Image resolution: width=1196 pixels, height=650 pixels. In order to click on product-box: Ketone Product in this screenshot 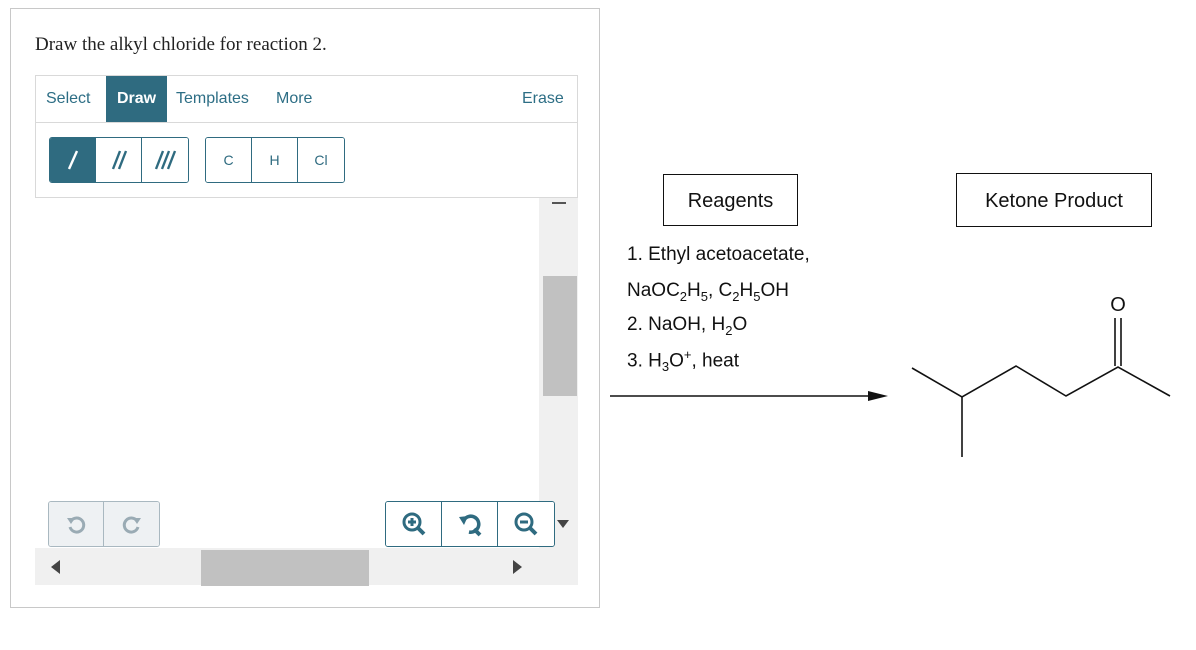, I will do `click(1054, 200)`.